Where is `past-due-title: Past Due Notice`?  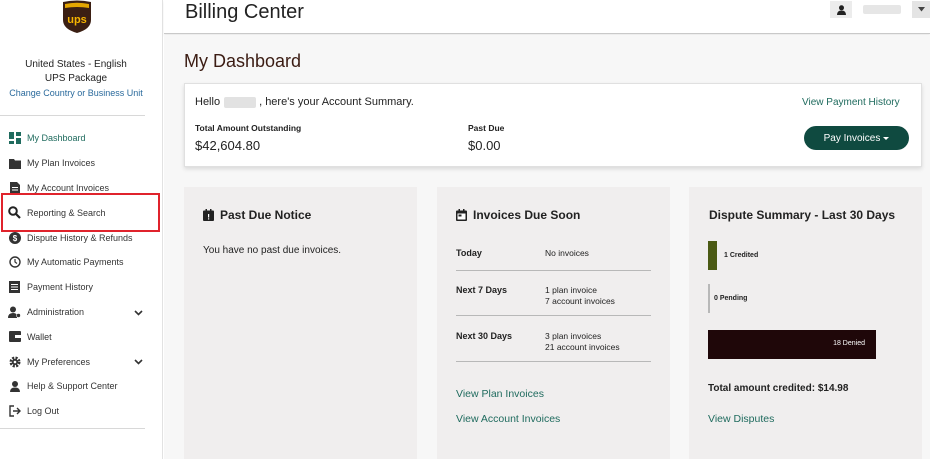 past-due-title: Past Due Notice is located at coordinates (266, 215).